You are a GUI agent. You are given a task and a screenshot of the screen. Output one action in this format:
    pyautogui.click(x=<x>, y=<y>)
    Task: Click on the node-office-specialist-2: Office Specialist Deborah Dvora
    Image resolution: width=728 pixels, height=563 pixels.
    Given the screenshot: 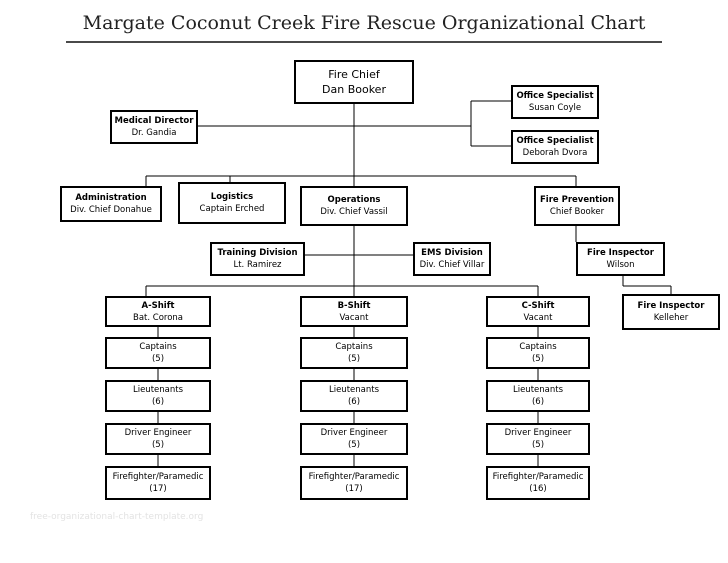 What is the action you would take?
    pyautogui.click(x=555, y=147)
    